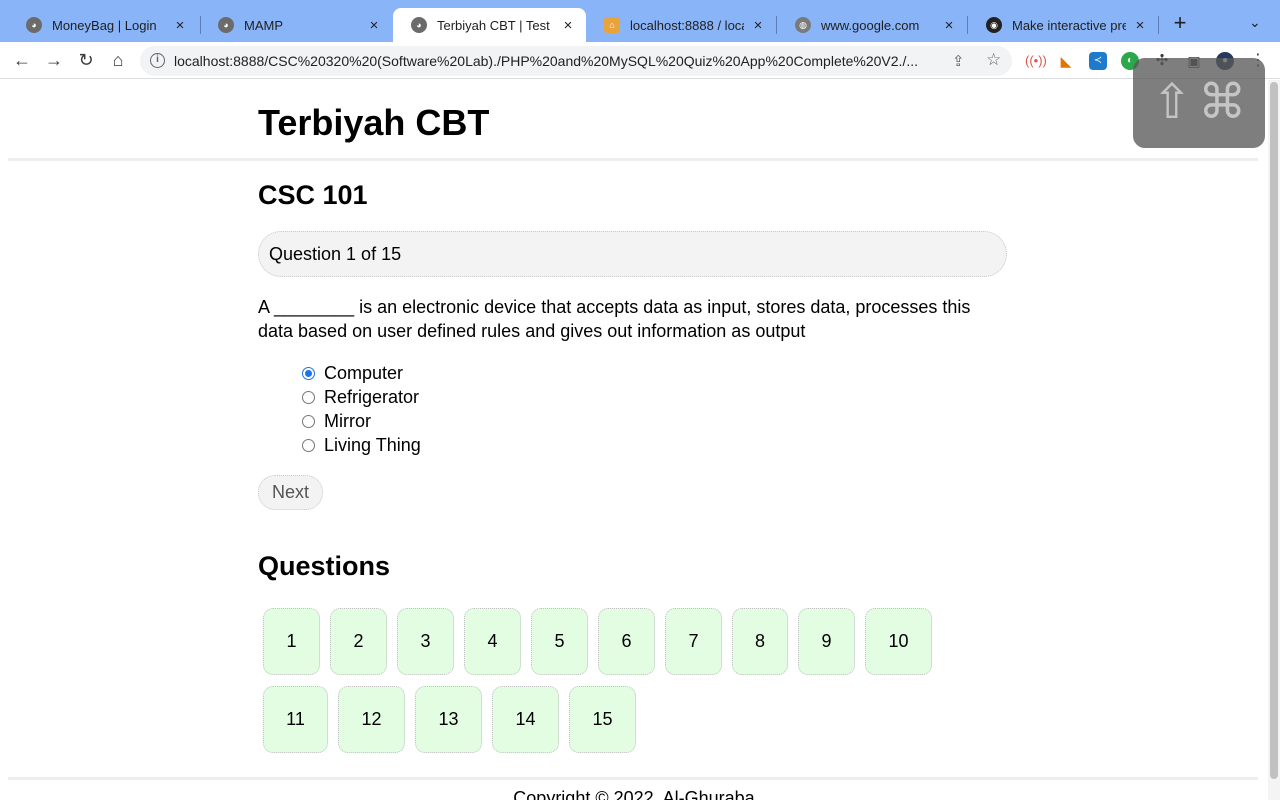 The width and height of the screenshot is (1280, 800). I want to click on question-tile-4: 4, so click(492, 641).